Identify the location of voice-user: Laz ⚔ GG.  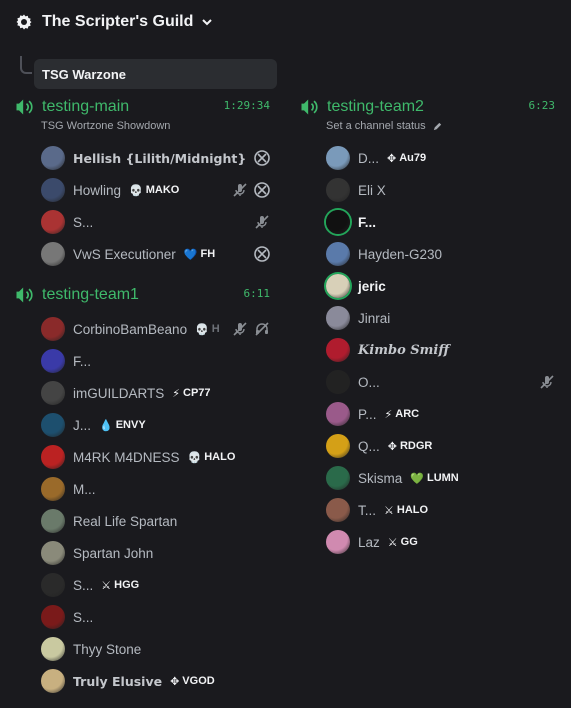
(427, 542).